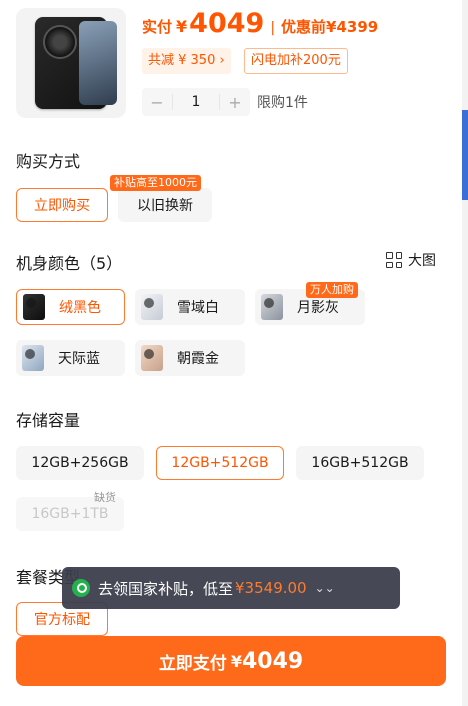 This screenshot has width=468, height=706. I want to click on color-option-blue: 天际蓝, so click(70, 358).